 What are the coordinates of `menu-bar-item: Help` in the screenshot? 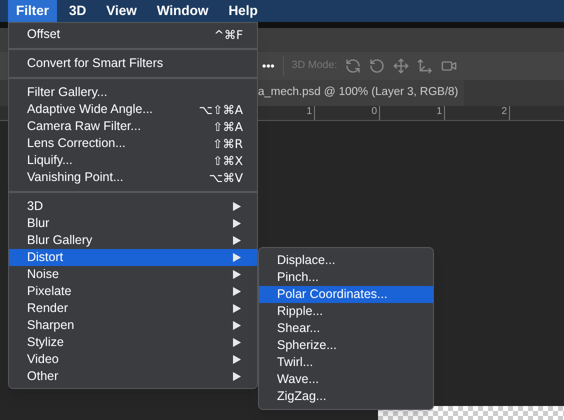 It's located at (243, 11).